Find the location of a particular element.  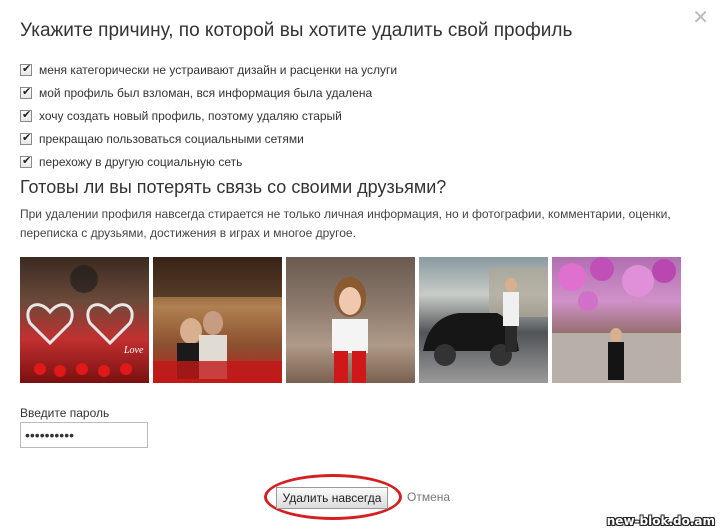

friend-photo: Love is located at coordinates (84, 320).